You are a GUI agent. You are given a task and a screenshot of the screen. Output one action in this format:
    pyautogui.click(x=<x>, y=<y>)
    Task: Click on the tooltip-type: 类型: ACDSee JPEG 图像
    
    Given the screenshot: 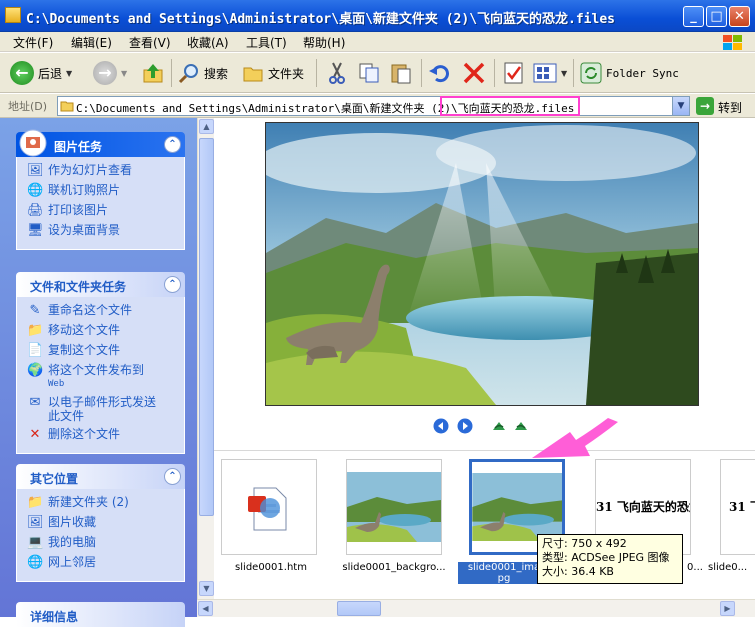 What is the action you would take?
    pyautogui.click(x=606, y=557)
    